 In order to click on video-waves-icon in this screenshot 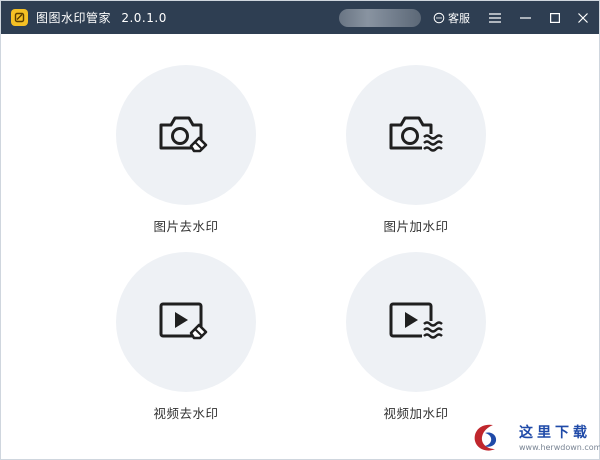, I will do `click(416, 320)`.